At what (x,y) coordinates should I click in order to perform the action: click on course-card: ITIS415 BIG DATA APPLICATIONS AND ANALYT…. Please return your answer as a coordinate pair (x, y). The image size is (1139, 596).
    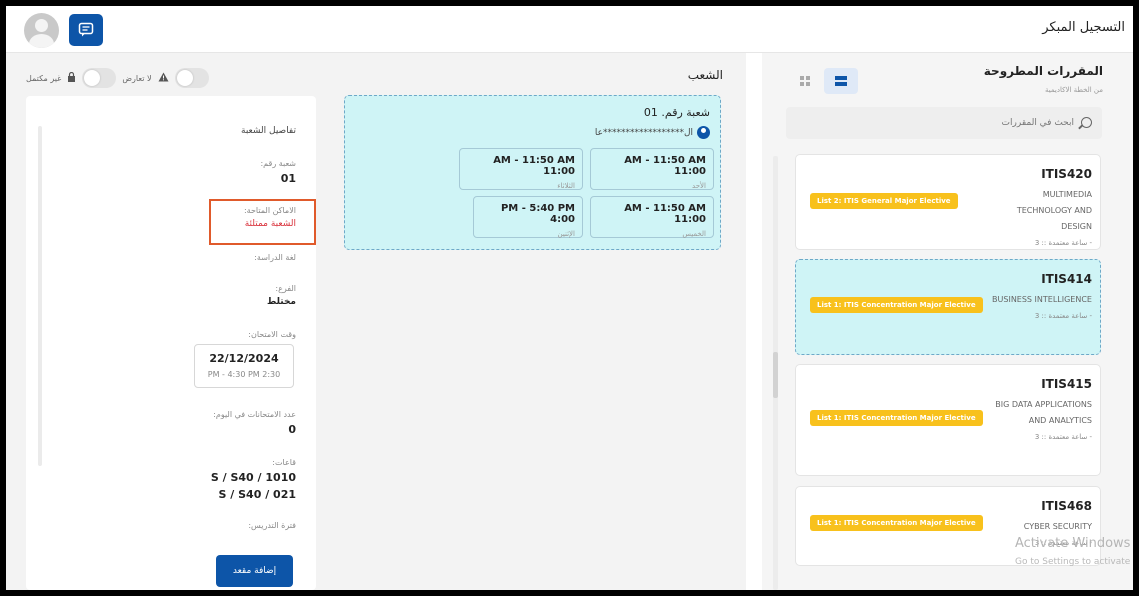
    Looking at the image, I should click on (948, 420).